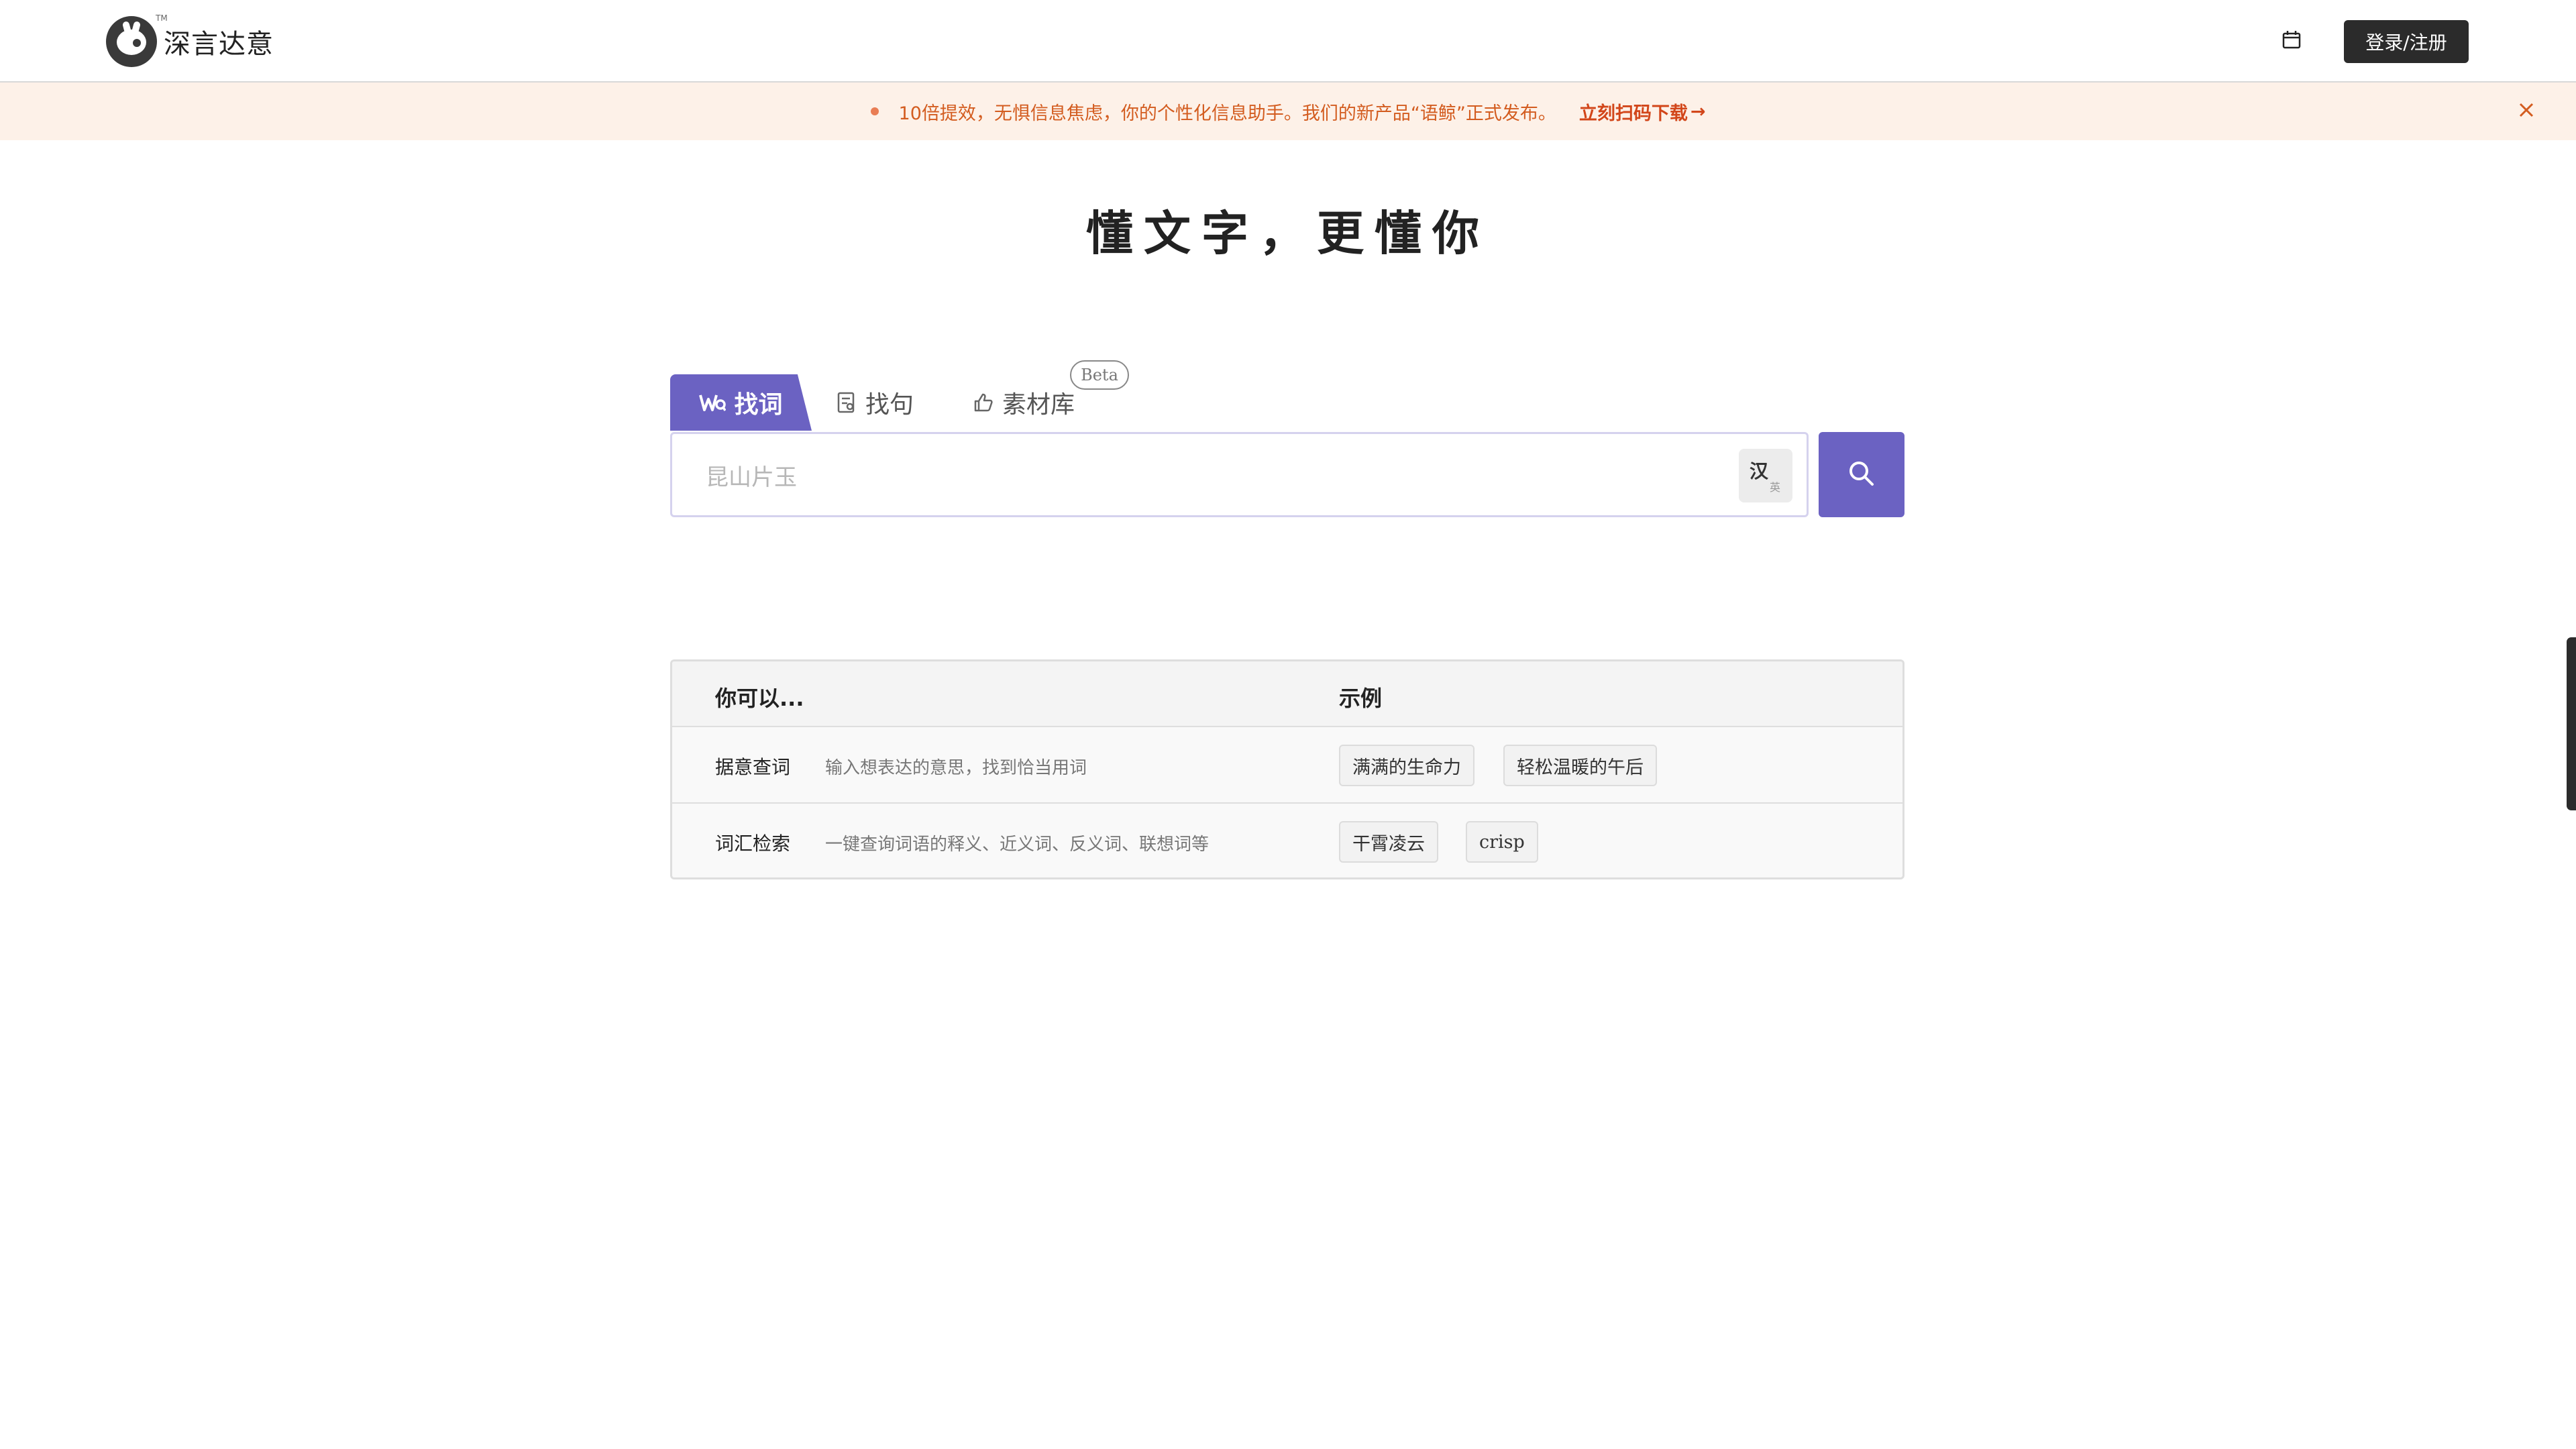  I want to click on page-title: 懂文字，更懂你, so click(1288, 233).